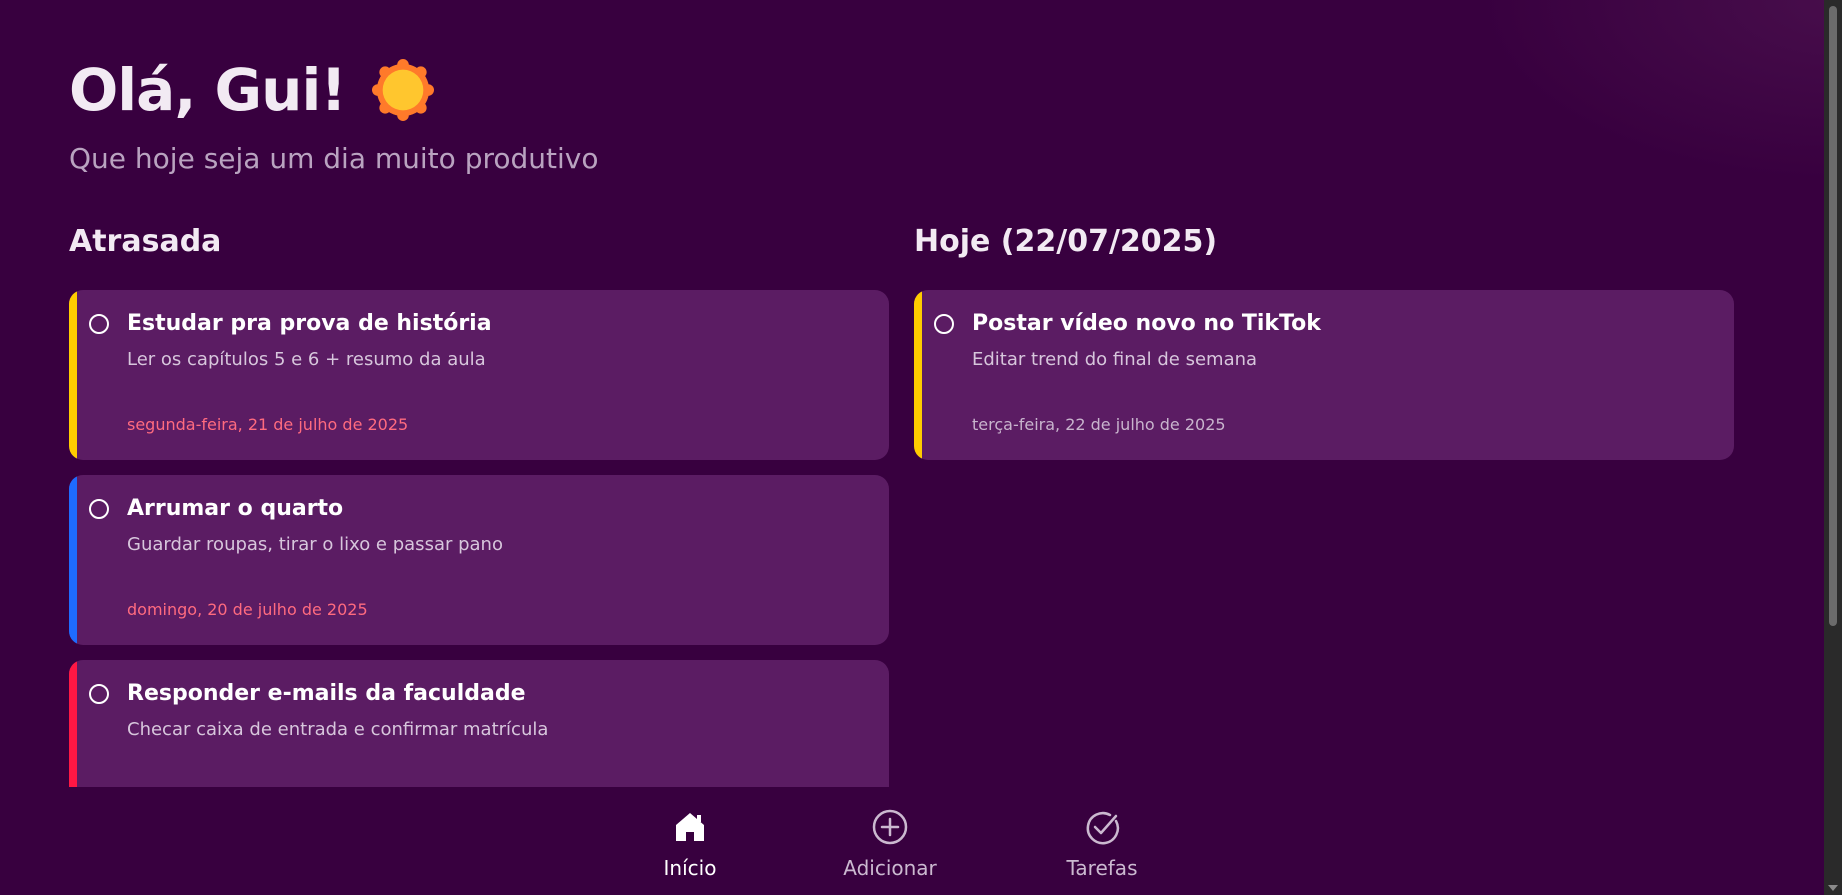 This screenshot has width=1842, height=895. Describe the element at coordinates (1066, 241) in the screenshot. I see `today-title: Hoje (22/07/2025)` at that location.